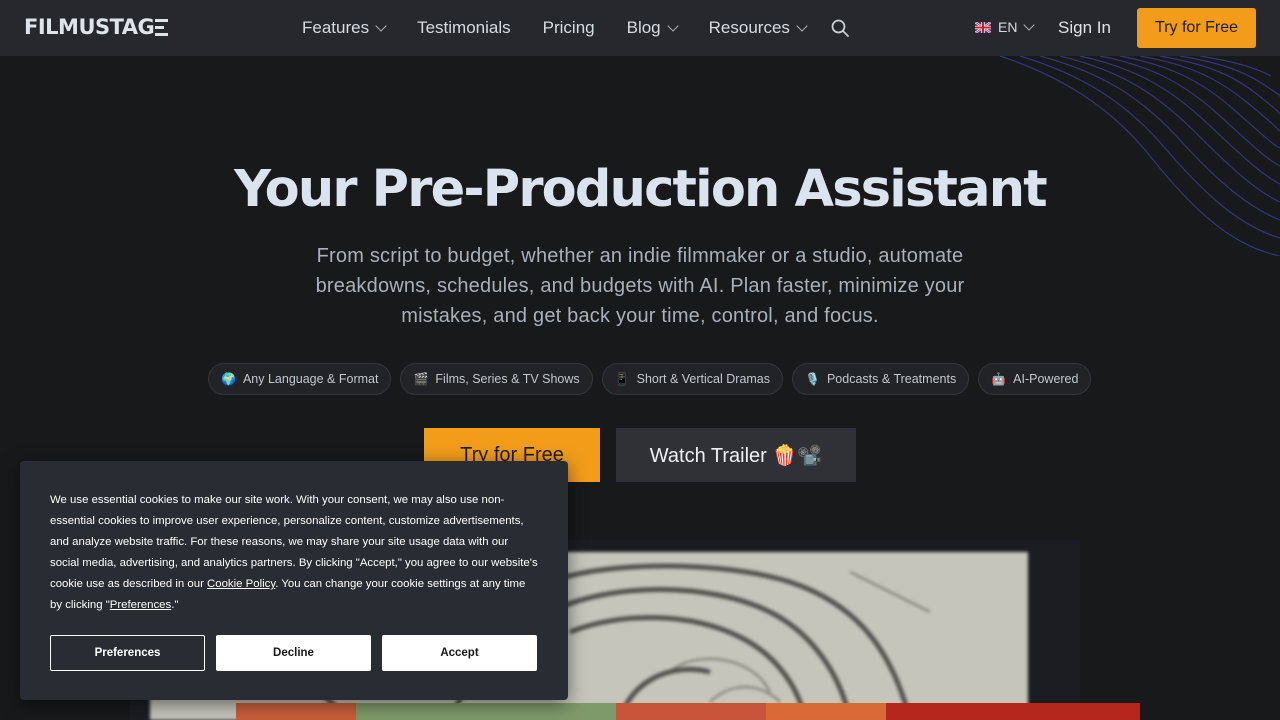 The image size is (1280, 720). I want to click on nav-pricing: Pricing, so click(569, 28).